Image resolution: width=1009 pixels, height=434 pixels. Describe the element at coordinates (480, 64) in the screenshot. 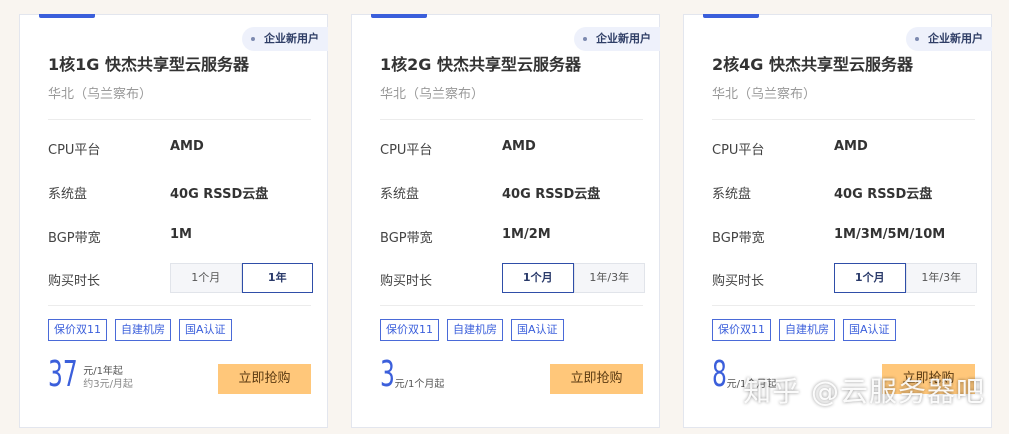

I see `card-title: 1核2G 快杰共享型云服务器` at that location.